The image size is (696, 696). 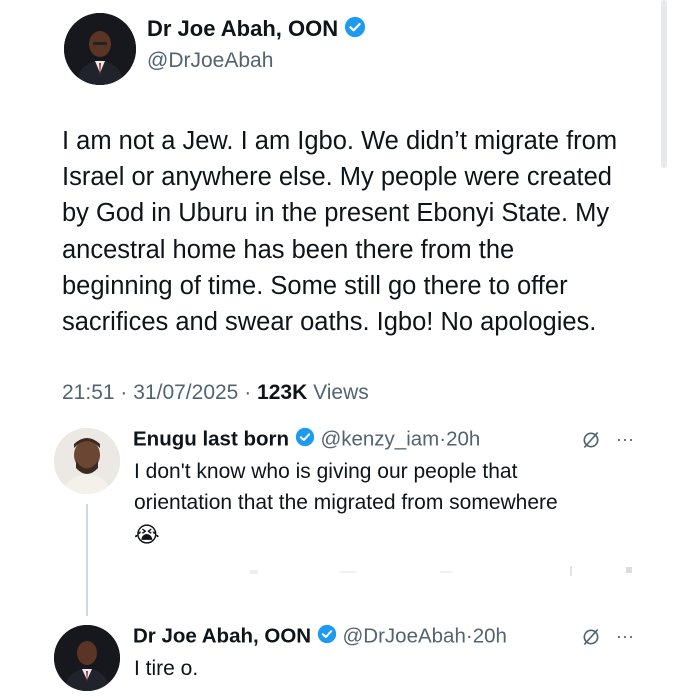 What do you see at coordinates (403, 635) in the screenshot?
I see `reply-handle: @DrJoeAbah` at bounding box center [403, 635].